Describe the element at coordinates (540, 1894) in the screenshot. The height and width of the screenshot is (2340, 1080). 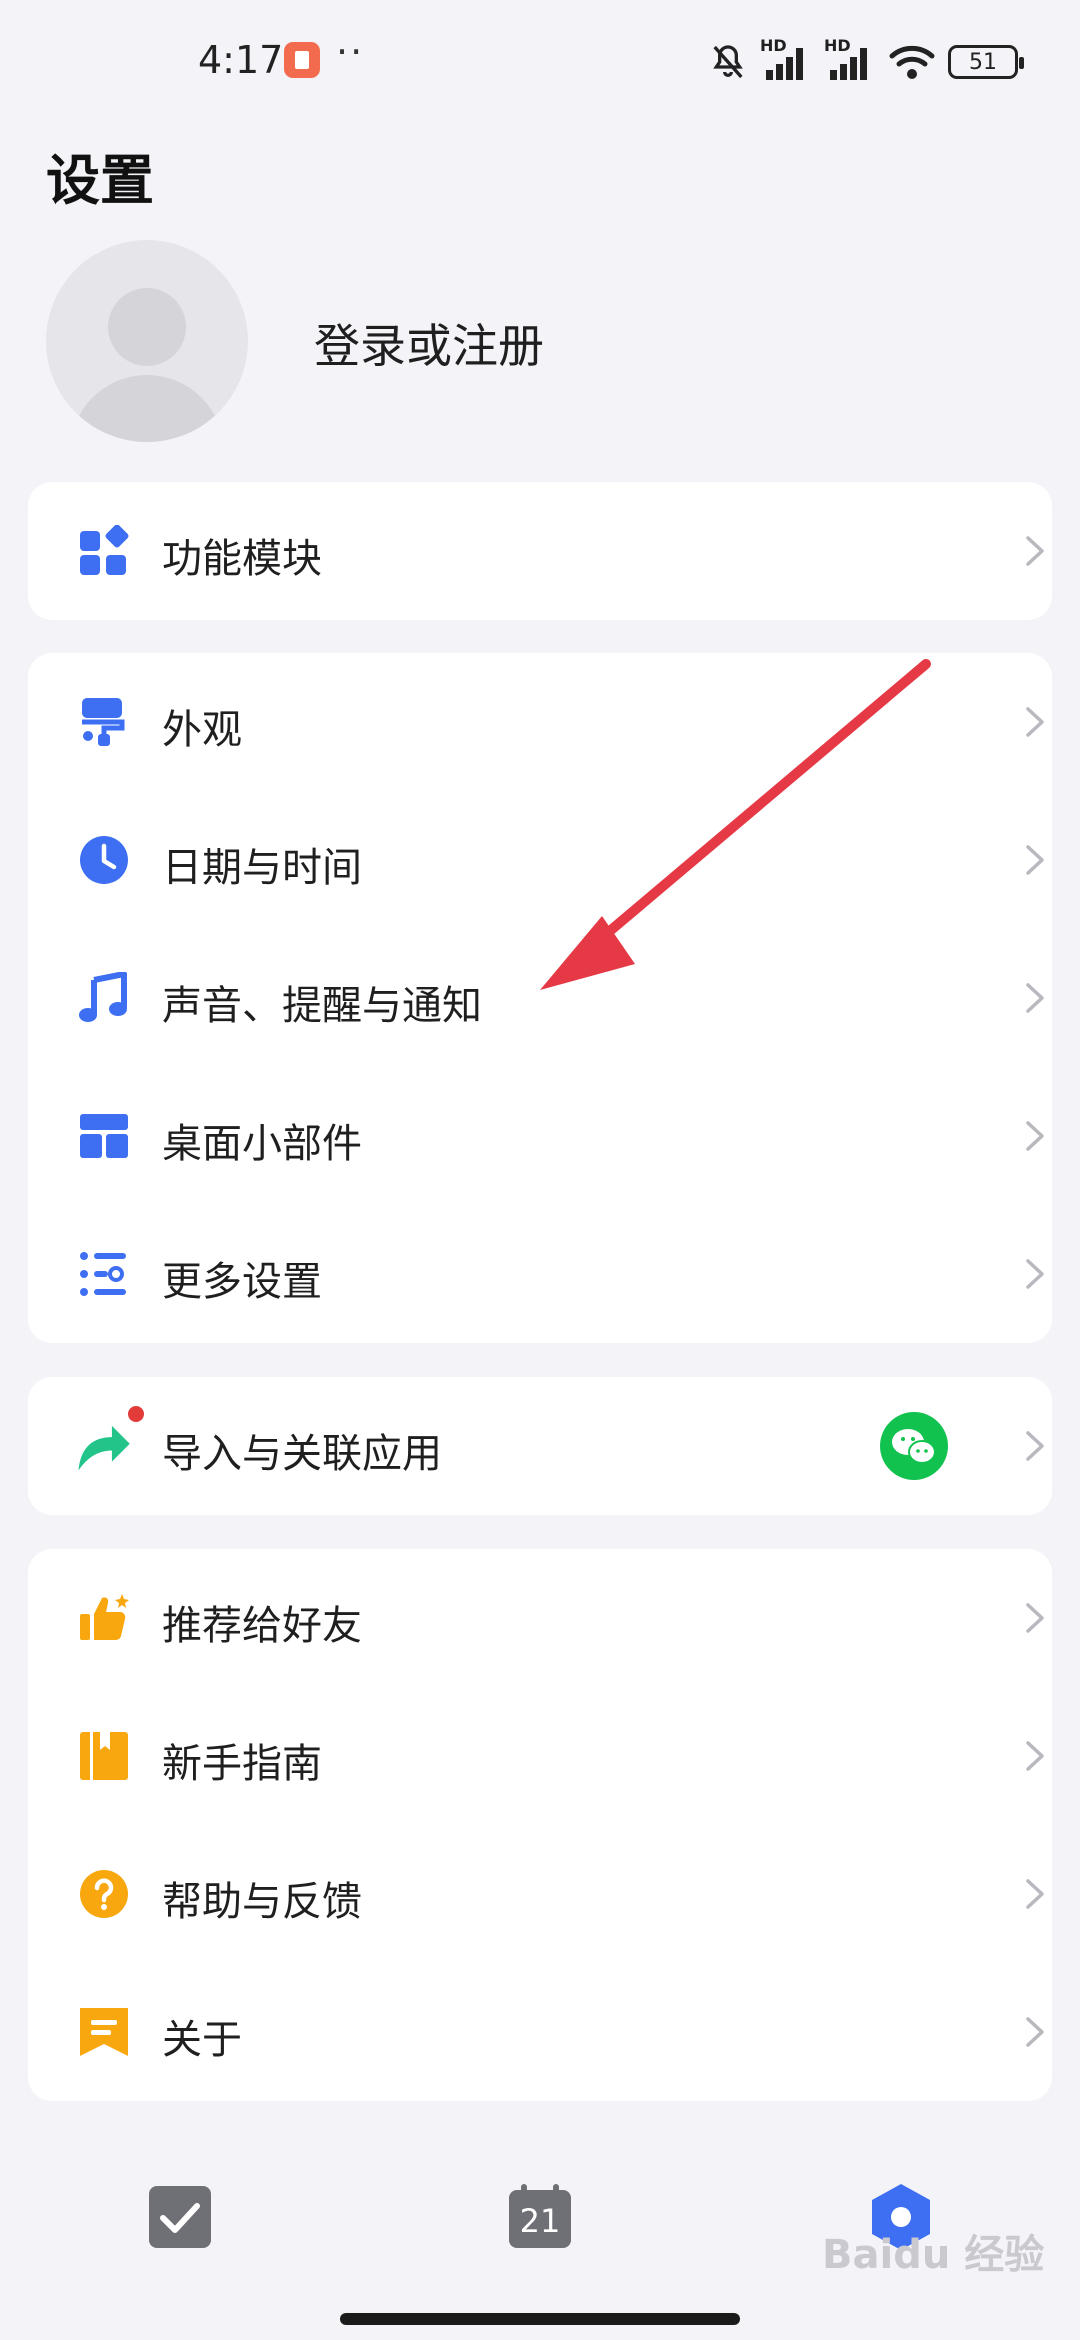
I see `settings-item-help: 帮助与反馈` at that location.